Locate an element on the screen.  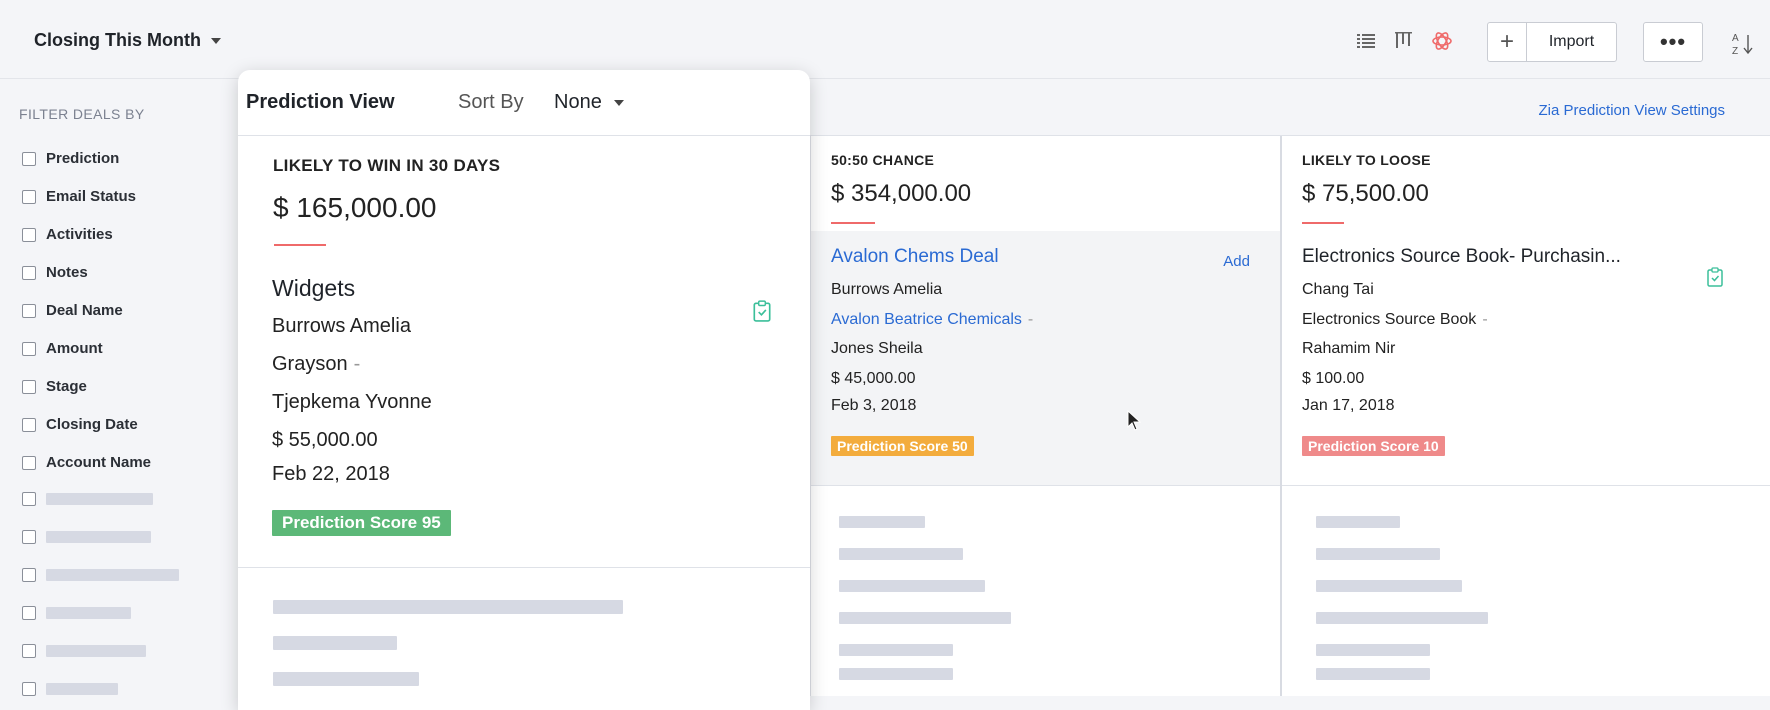
owner-link: Jones Sheila is located at coordinates (877, 349).